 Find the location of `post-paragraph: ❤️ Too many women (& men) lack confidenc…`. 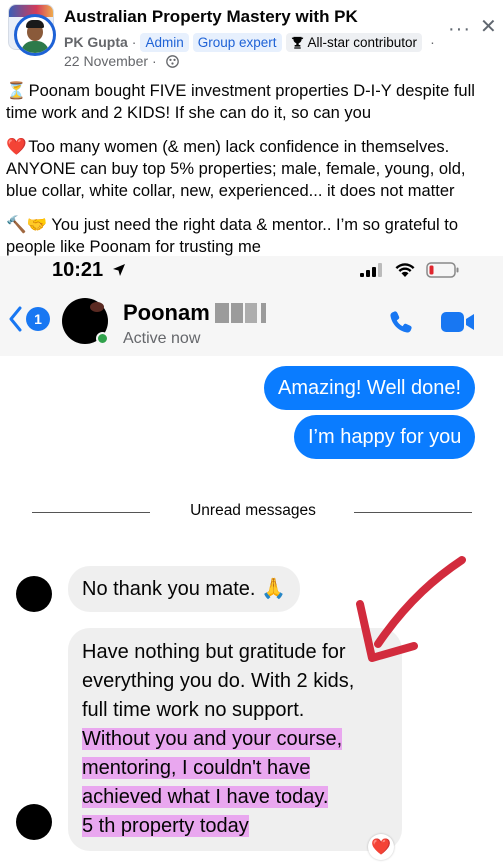

post-paragraph: ❤️ Too many women (& men) lack confidenc… is located at coordinates (253, 169).